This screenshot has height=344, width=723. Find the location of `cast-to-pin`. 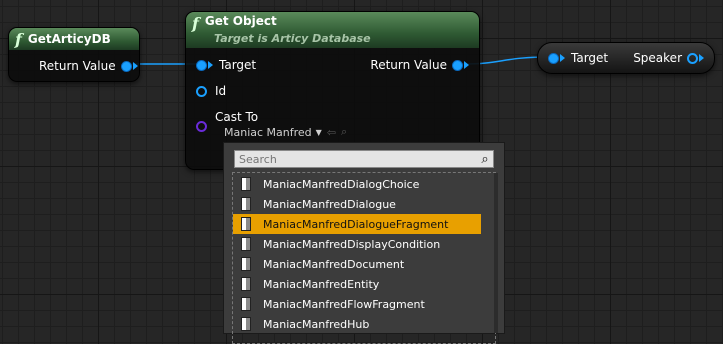

cast-to-pin is located at coordinates (201, 126).